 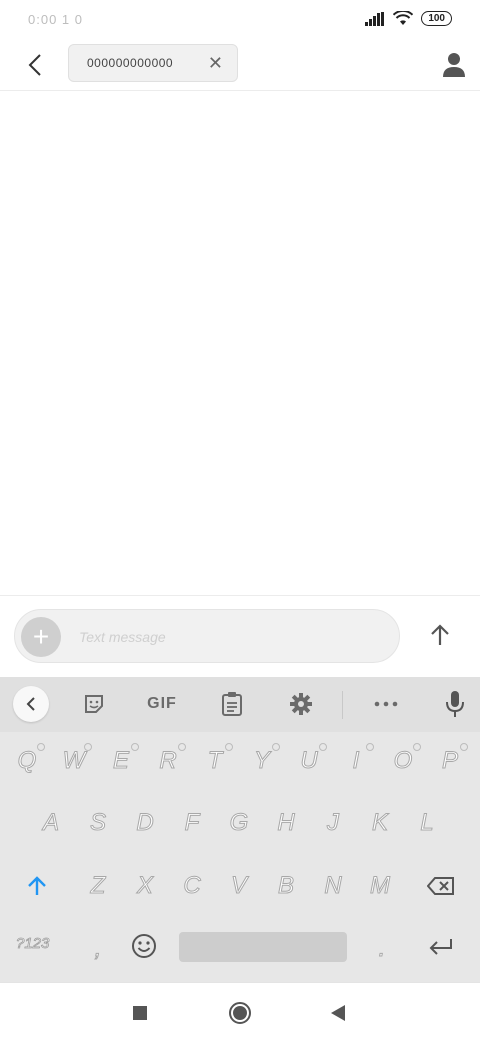 I want to click on keyboard-toolbar: GIF, so click(x=240, y=704).